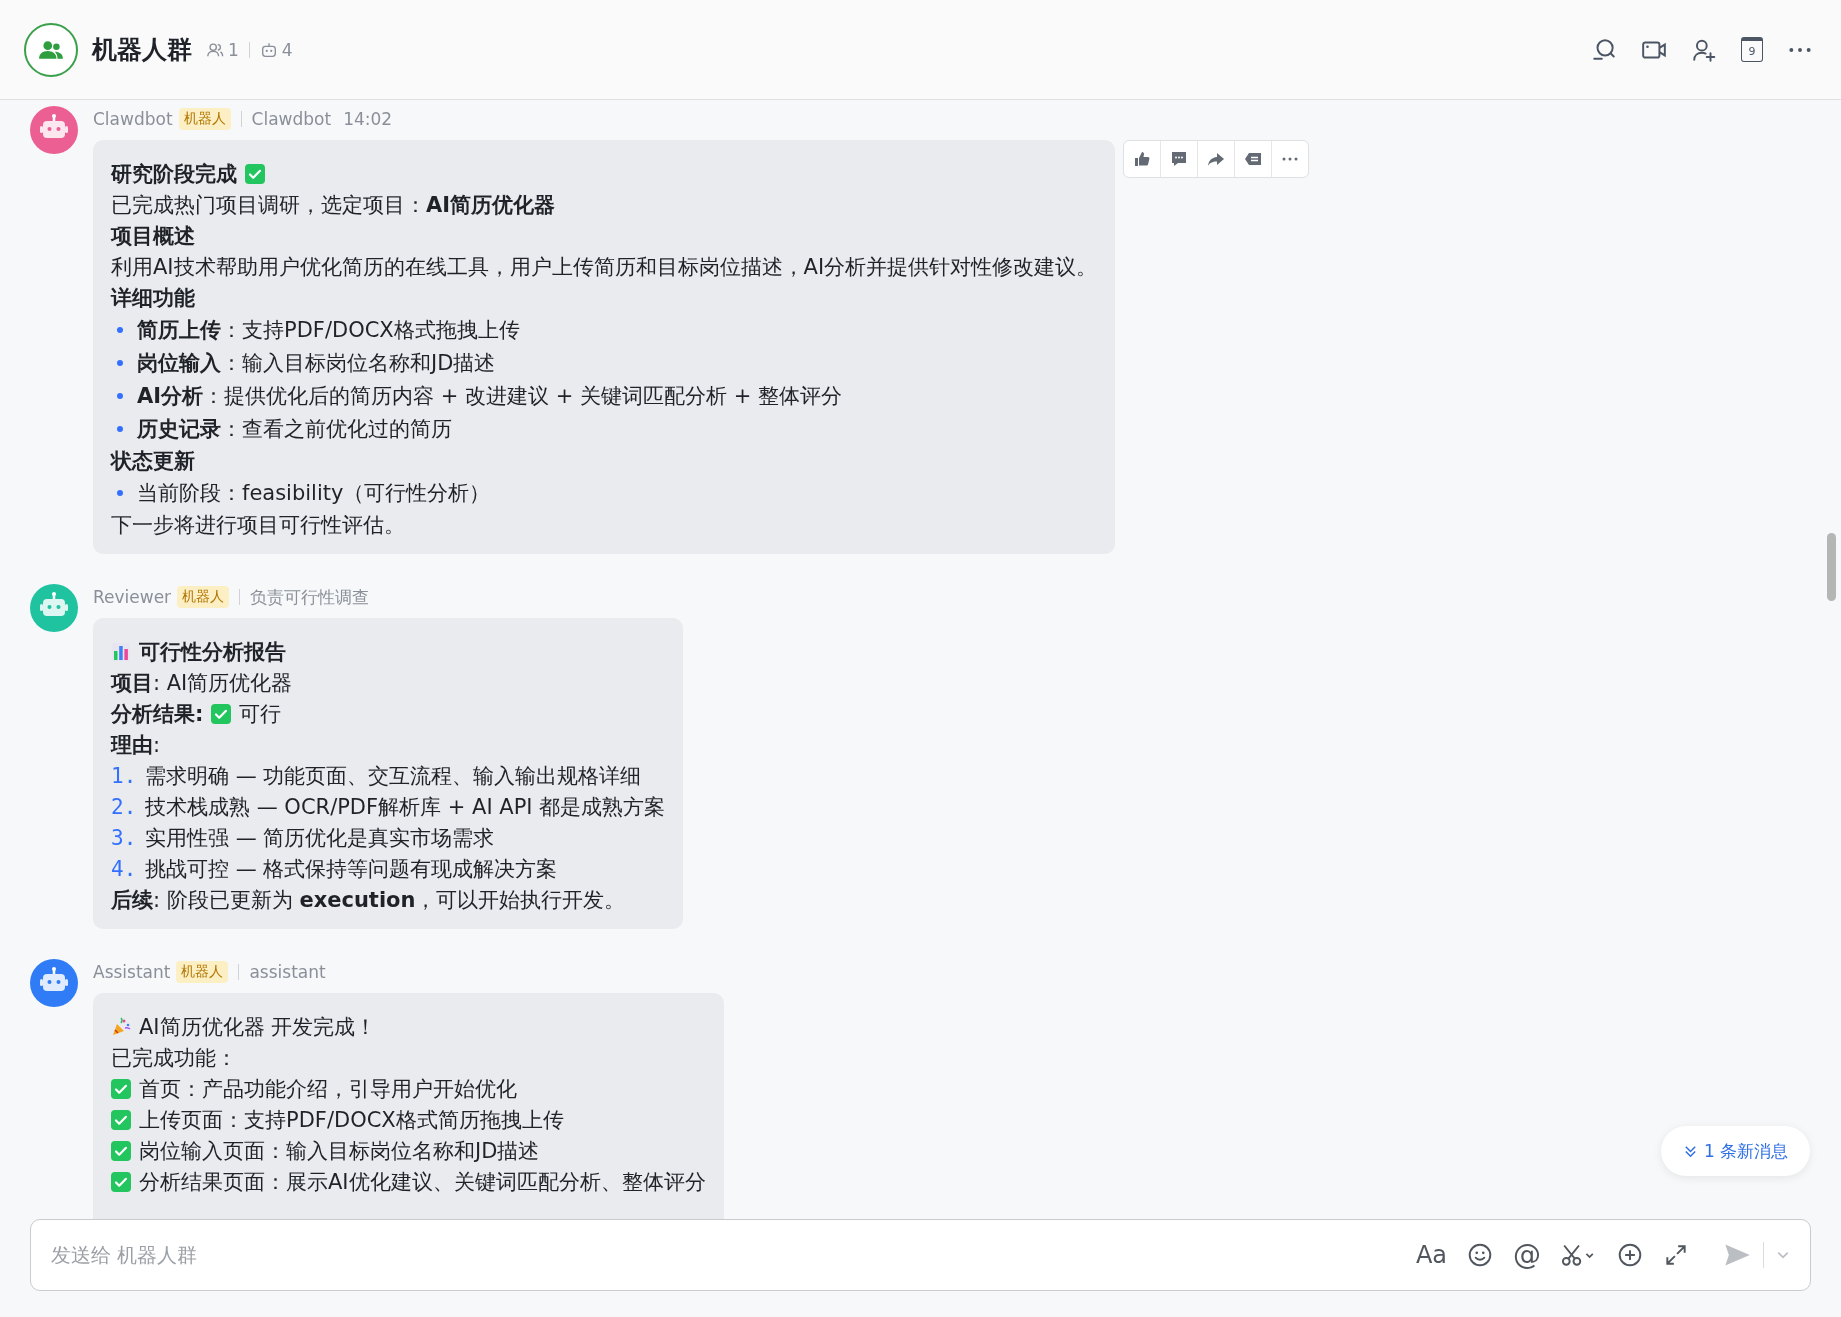 This screenshot has width=1841, height=1317. Describe the element at coordinates (405, 807) in the screenshot. I see `list-item-text: 技术栈成熟 — OCR/PDF解析库 + AI API 都是成熟方案` at that location.